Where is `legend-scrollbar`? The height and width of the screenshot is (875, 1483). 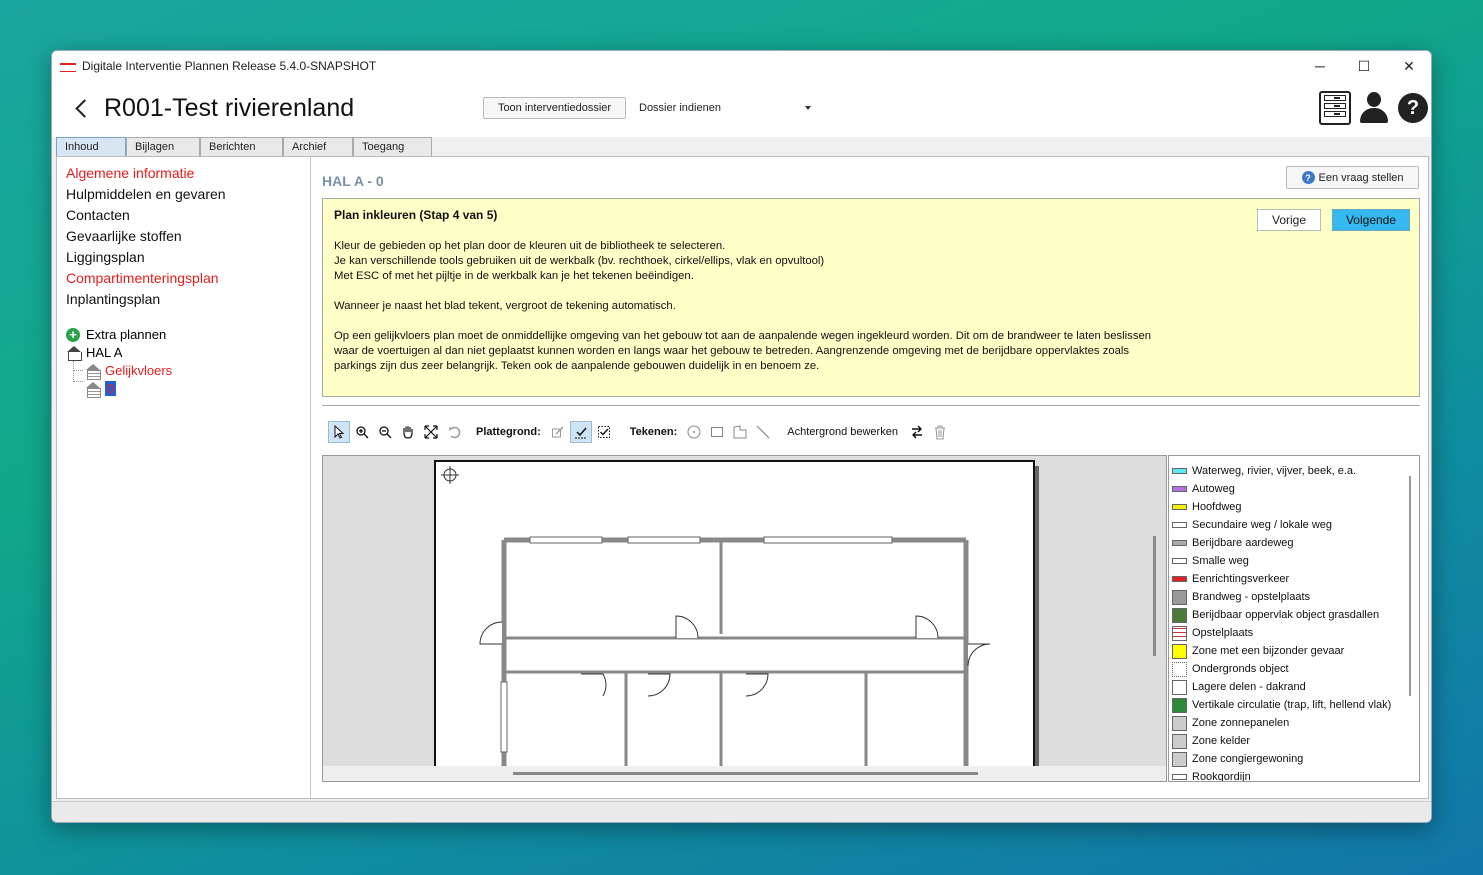
legend-scrollbar is located at coordinates (1410, 586).